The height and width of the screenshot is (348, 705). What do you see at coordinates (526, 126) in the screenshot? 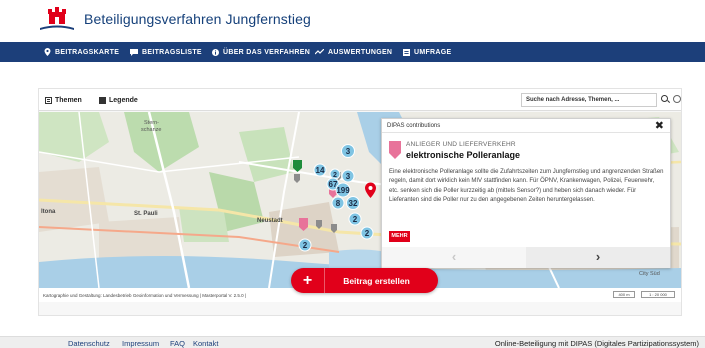
I see `popup-header: DIPAS contributions ✖` at bounding box center [526, 126].